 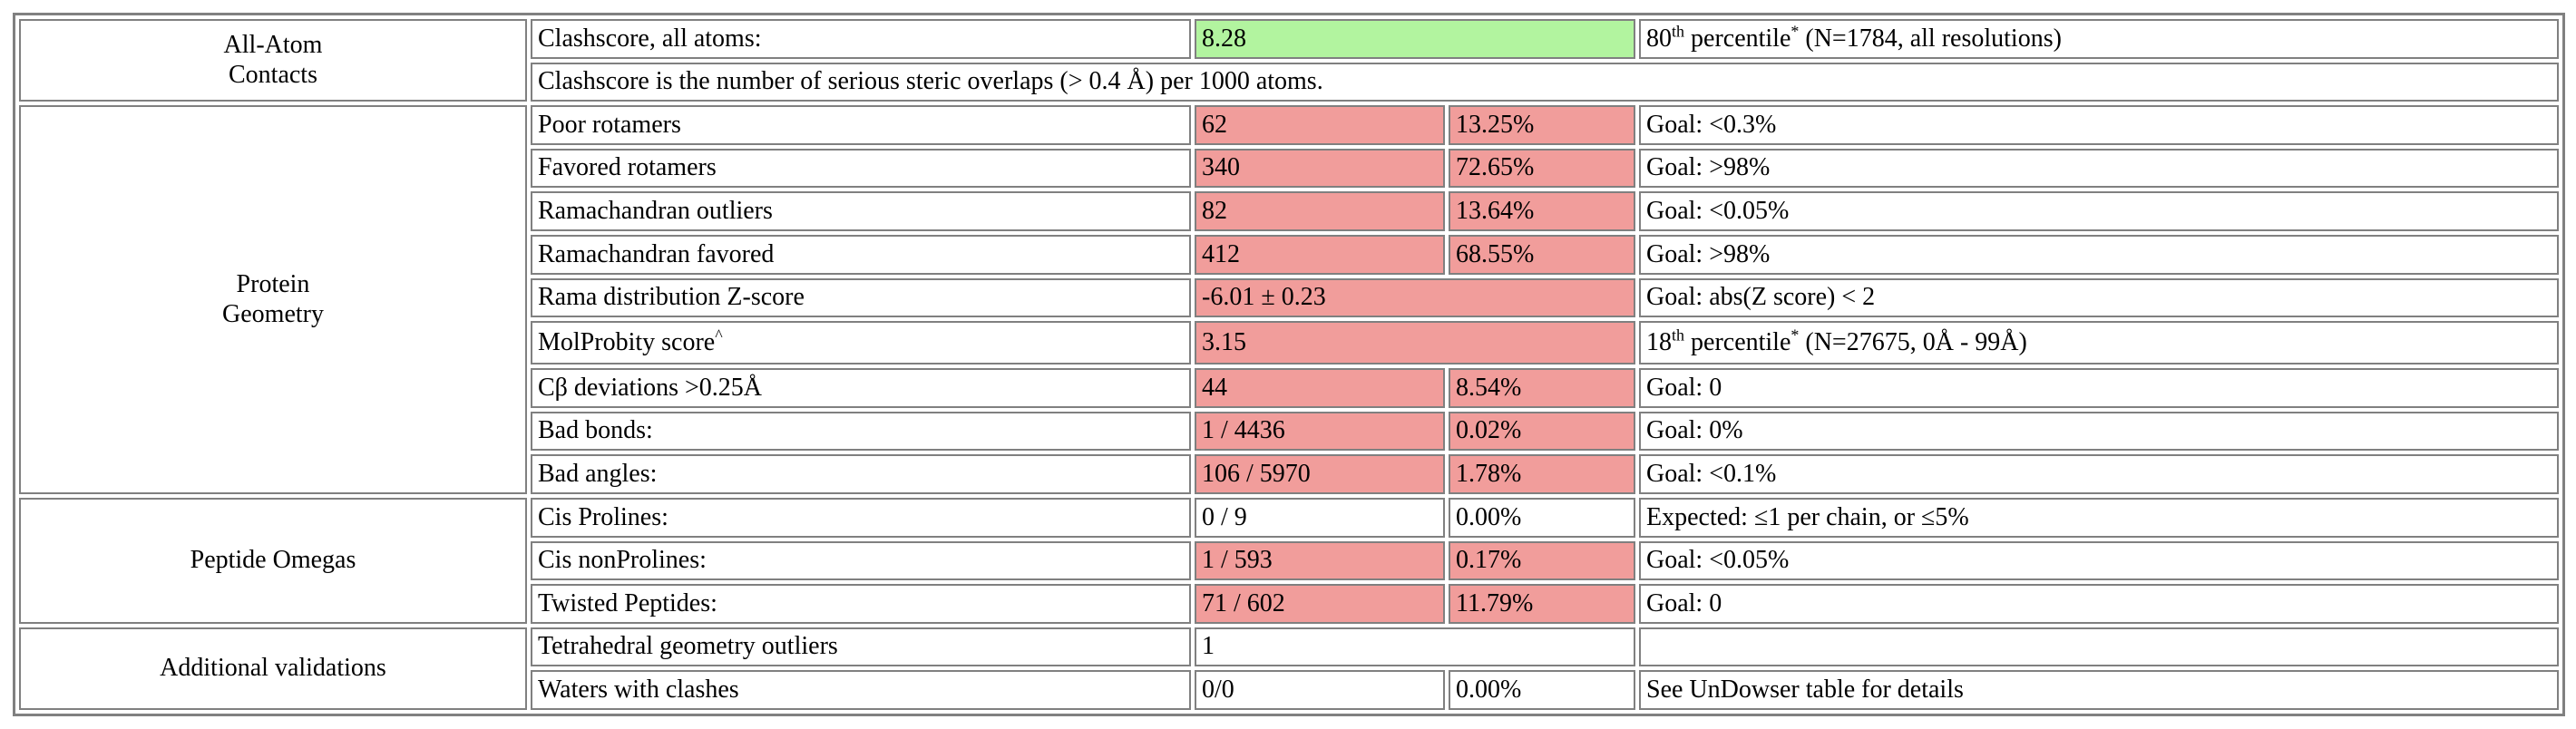 I want to click on metric-goal: Expected: ≤1 per chain, or ≤5%, so click(x=2099, y=517).